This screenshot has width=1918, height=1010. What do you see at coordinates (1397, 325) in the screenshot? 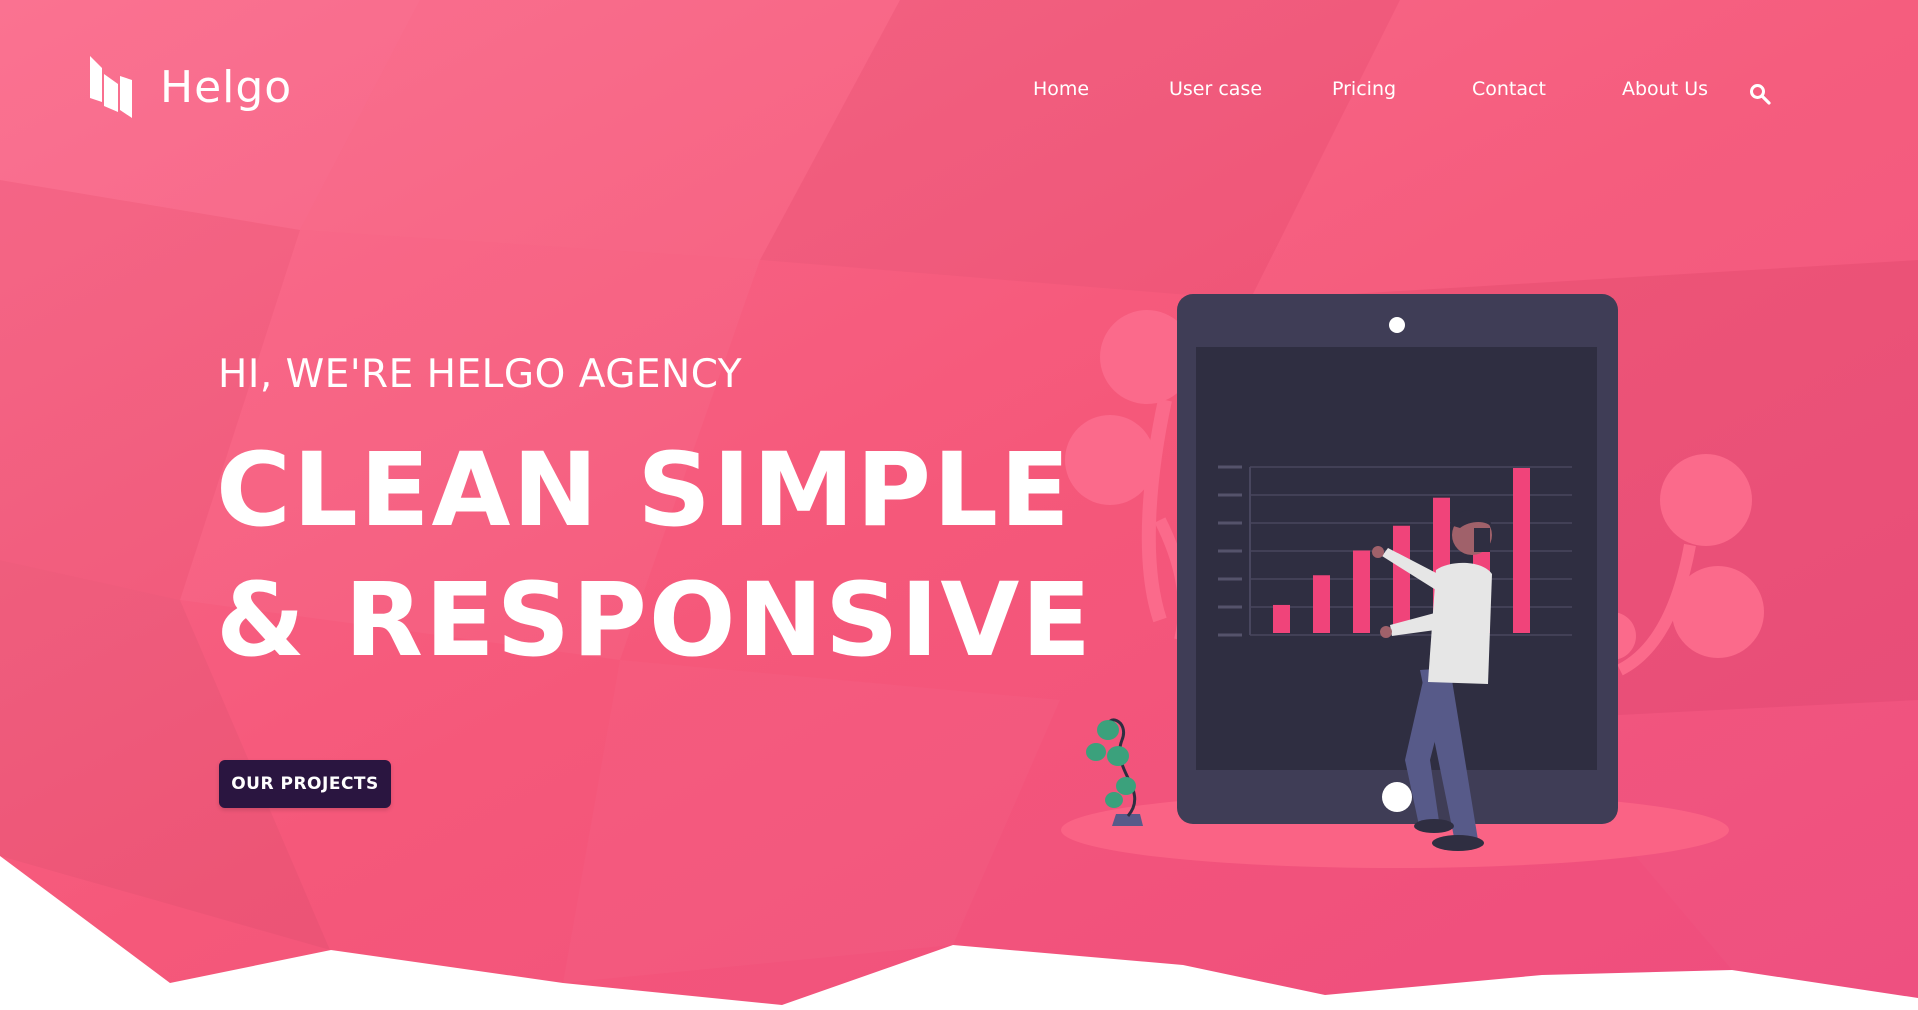
I see `tablet-camera` at bounding box center [1397, 325].